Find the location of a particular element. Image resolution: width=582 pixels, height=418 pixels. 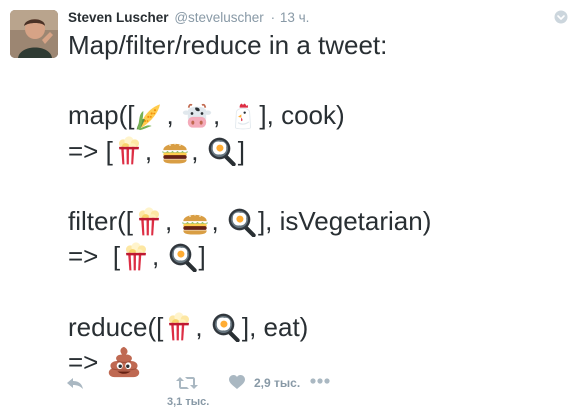

tweet-line-map: map([ , , ], cook) is located at coordinates (320, 115).